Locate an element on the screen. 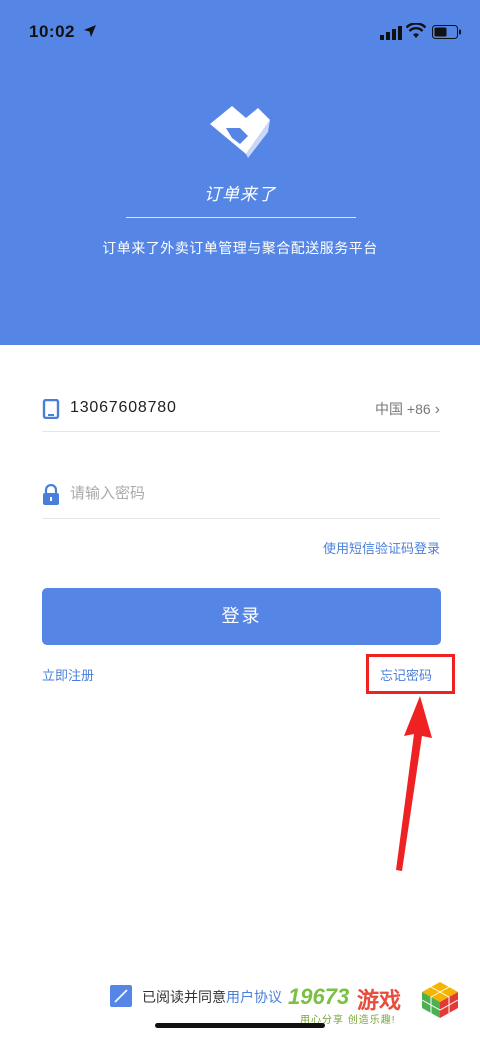 The width and height of the screenshot is (480, 1043). phone-field-row: 中国 +86› is located at coordinates (241, 412).